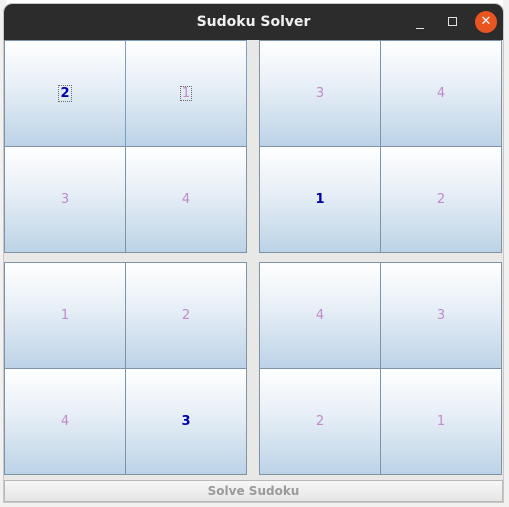  What do you see at coordinates (506, 253) in the screenshot?
I see `background-app-edge-right` at bounding box center [506, 253].